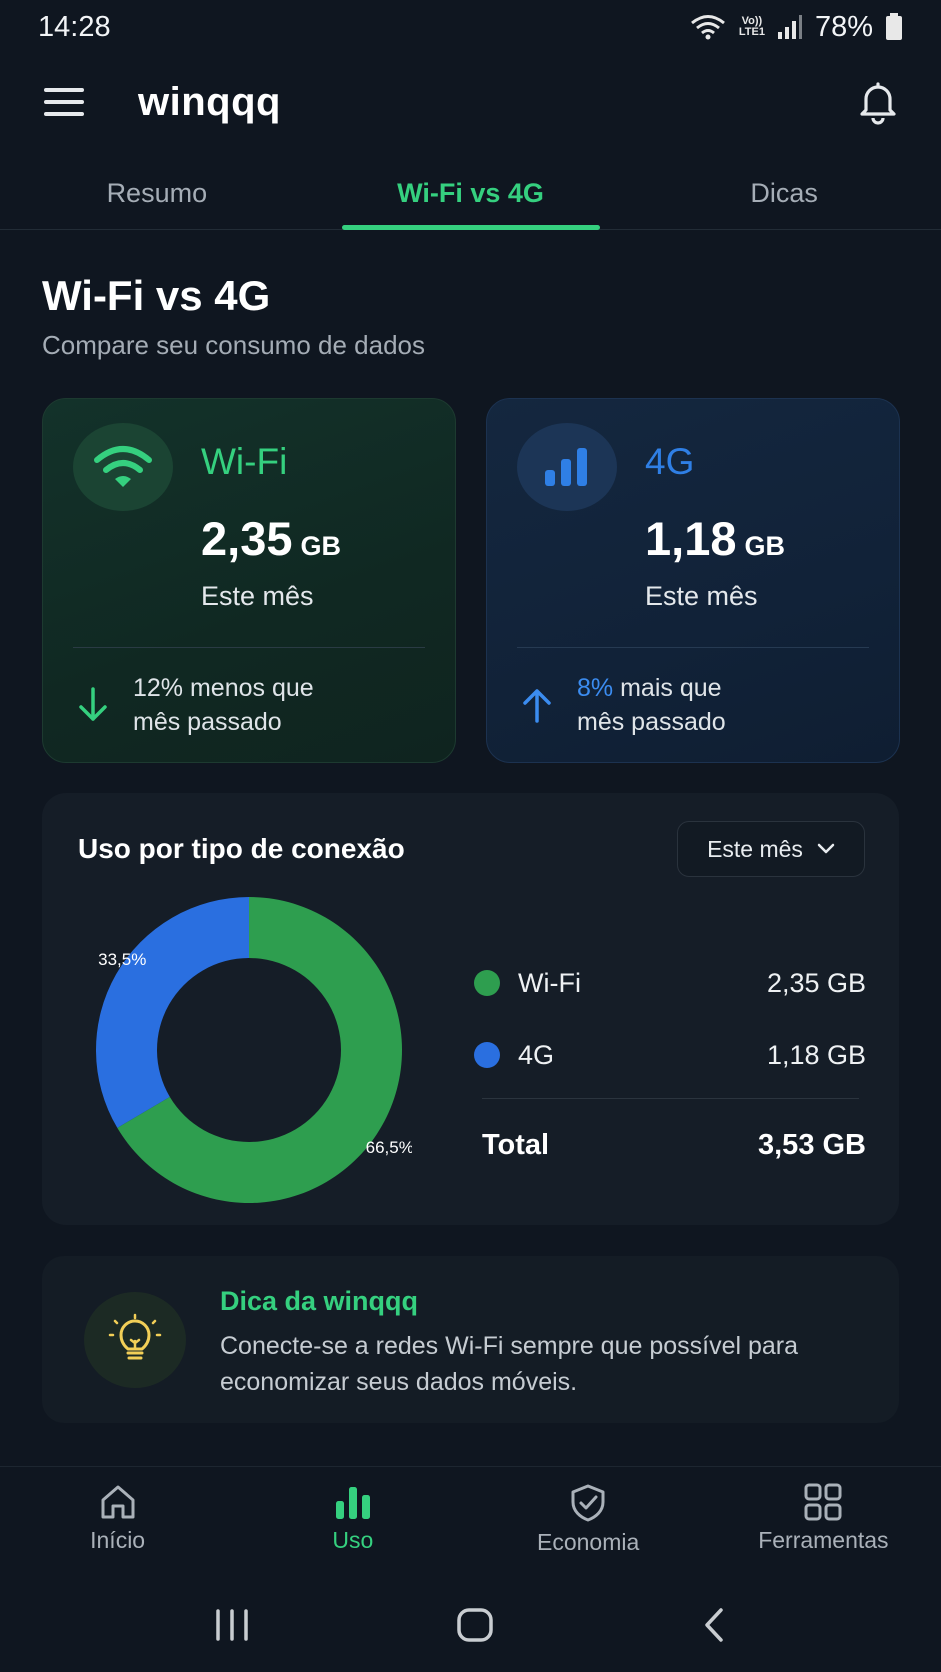  Describe the element at coordinates (894, 26) in the screenshot. I see `battery-icon` at that location.